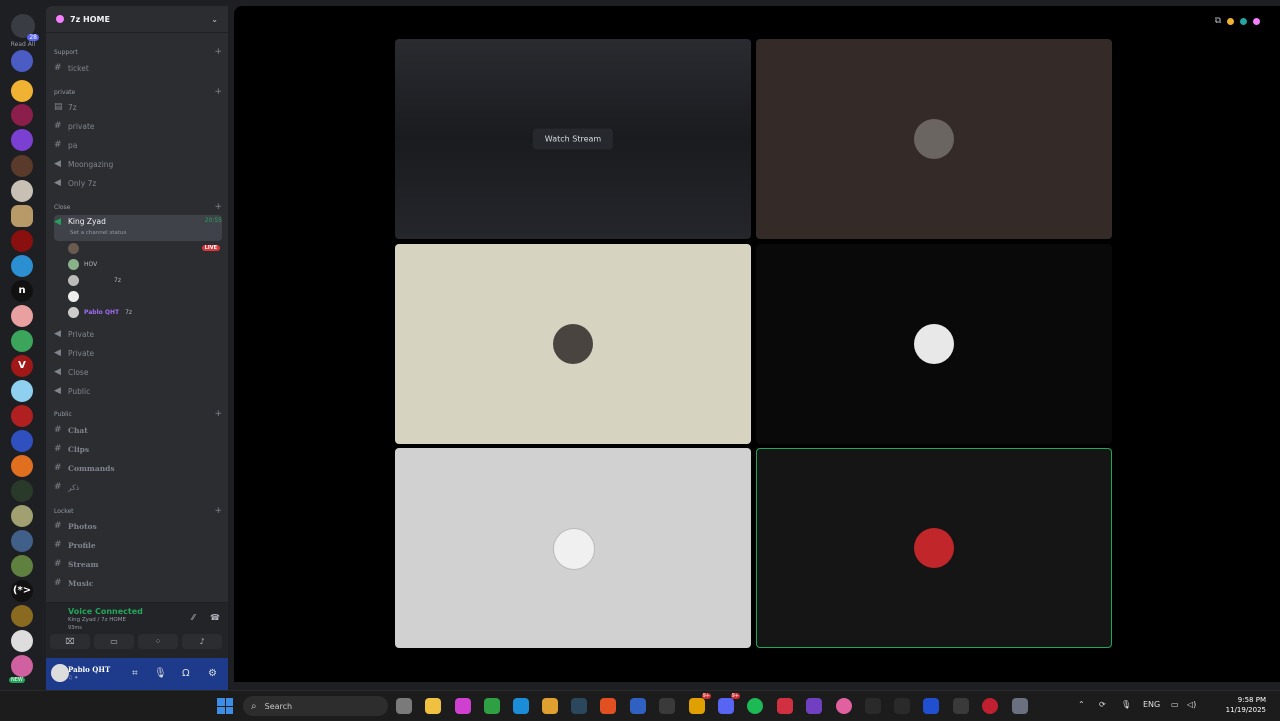  What do you see at coordinates (667, 706) in the screenshot?
I see `store-icon` at bounding box center [667, 706].